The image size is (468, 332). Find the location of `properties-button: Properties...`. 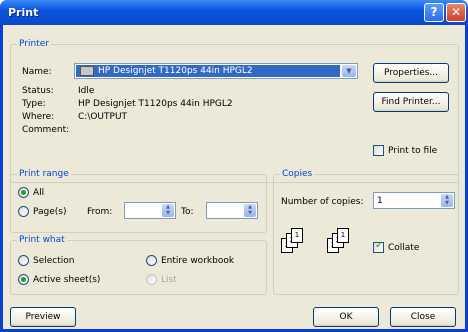

properties-button: Properties... is located at coordinates (411, 73).